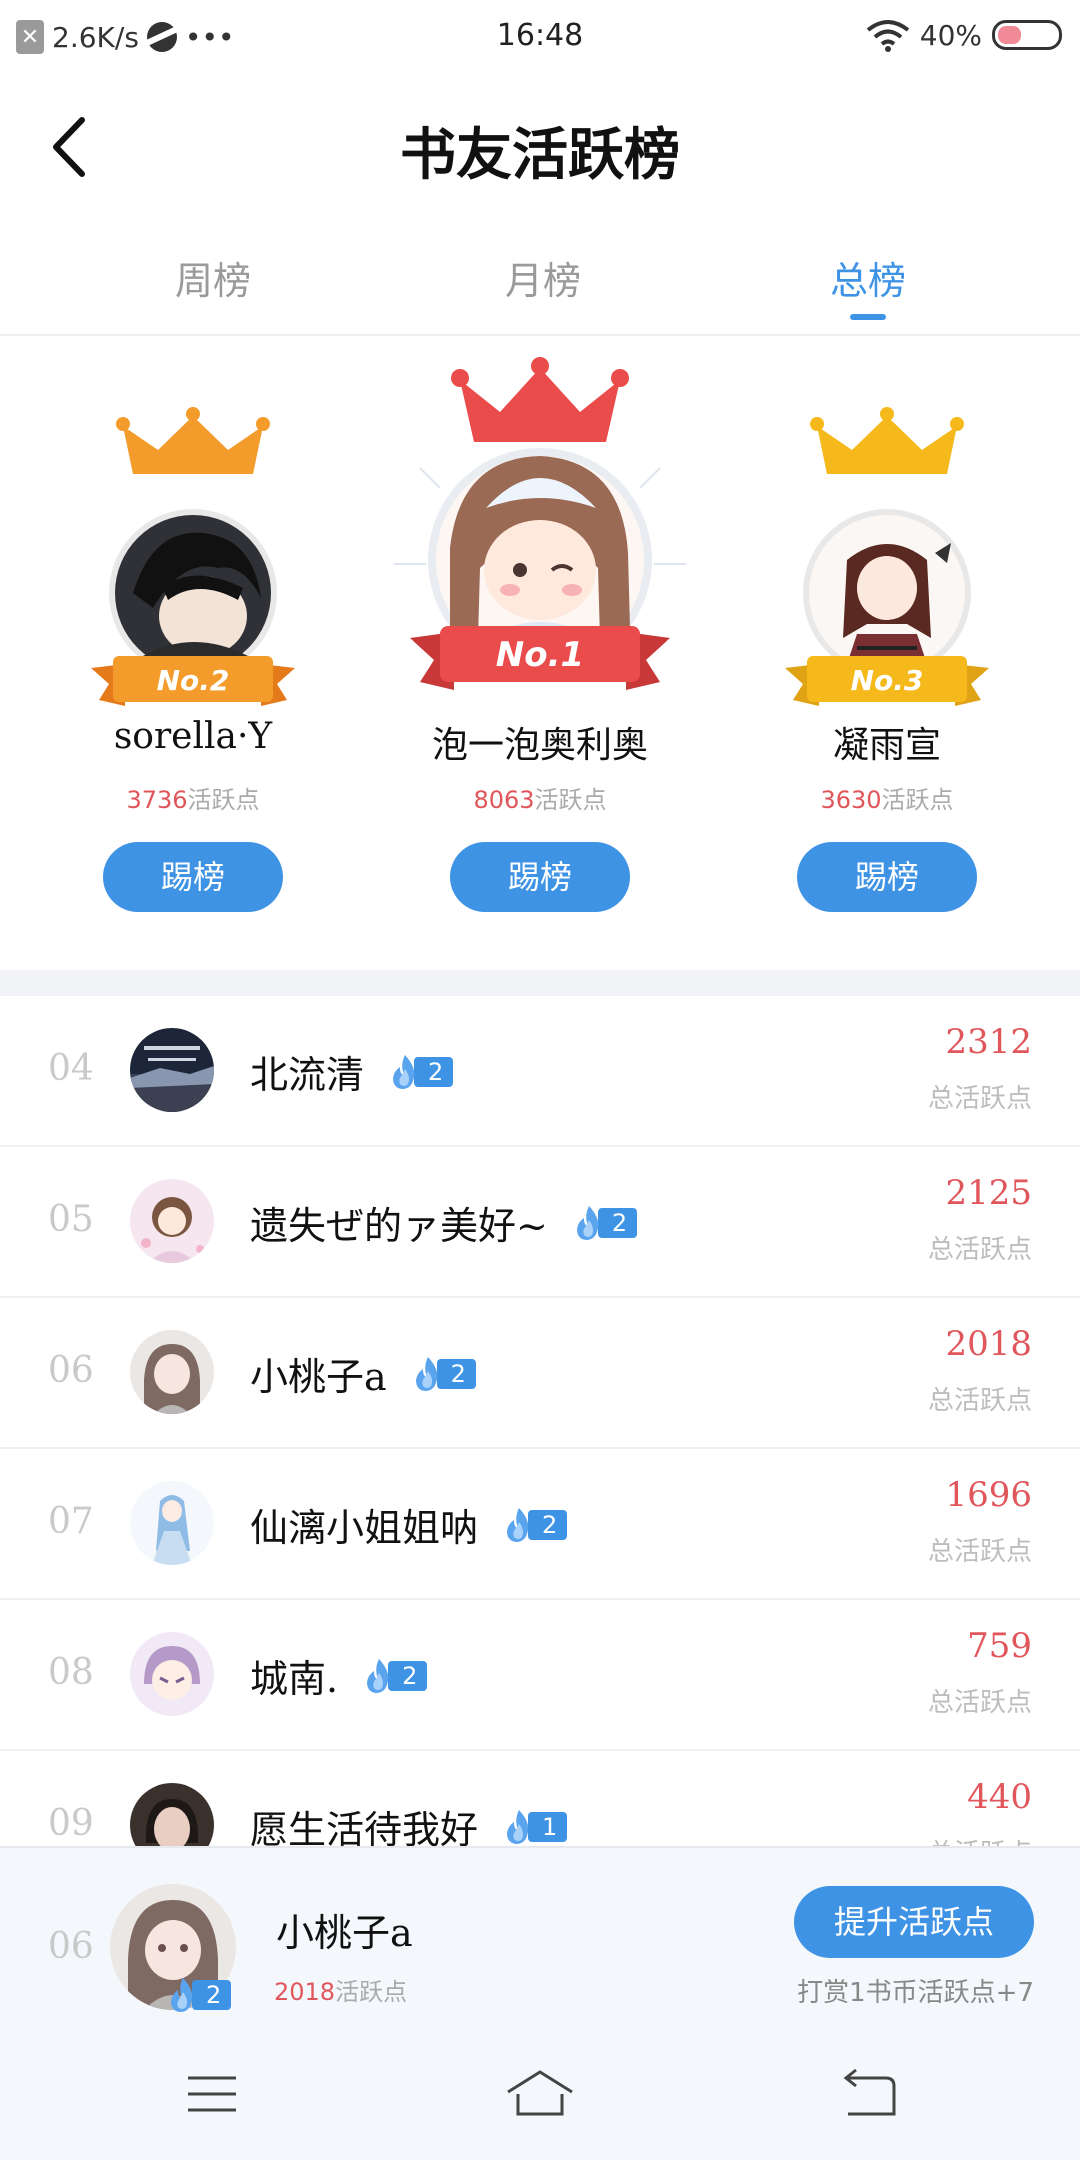  What do you see at coordinates (914, 1922) in the screenshot?
I see `boost-activity-button: 提升活跃点` at bounding box center [914, 1922].